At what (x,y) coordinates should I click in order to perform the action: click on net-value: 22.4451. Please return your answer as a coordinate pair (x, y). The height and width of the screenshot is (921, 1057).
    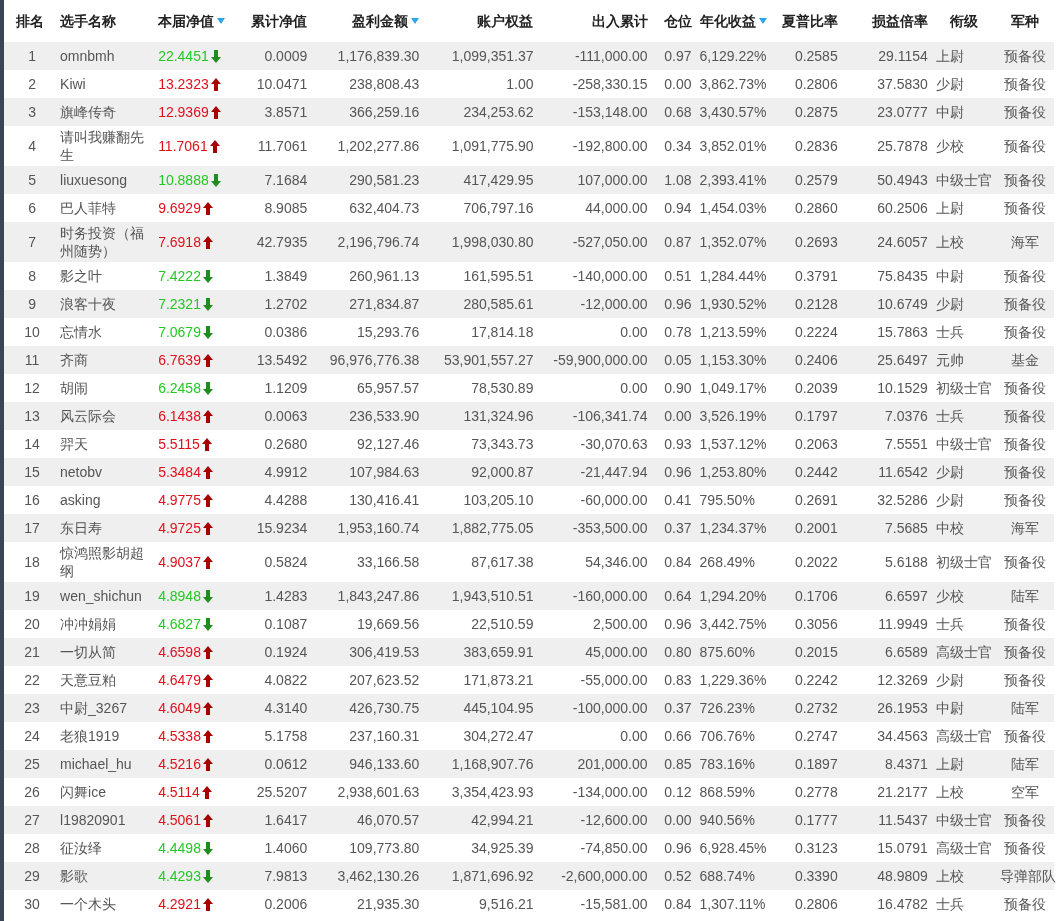
    Looking at the image, I should click on (183, 56).